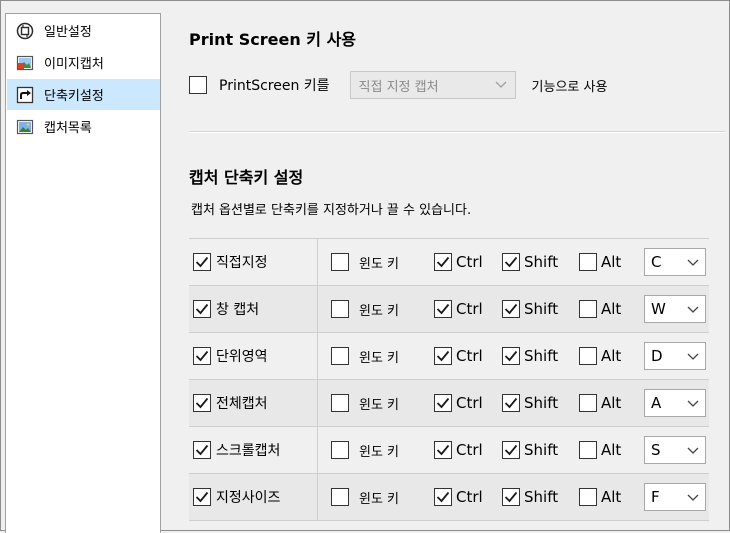  Describe the element at coordinates (25, 63) in the screenshot. I see `image-capture-icon` at that location.